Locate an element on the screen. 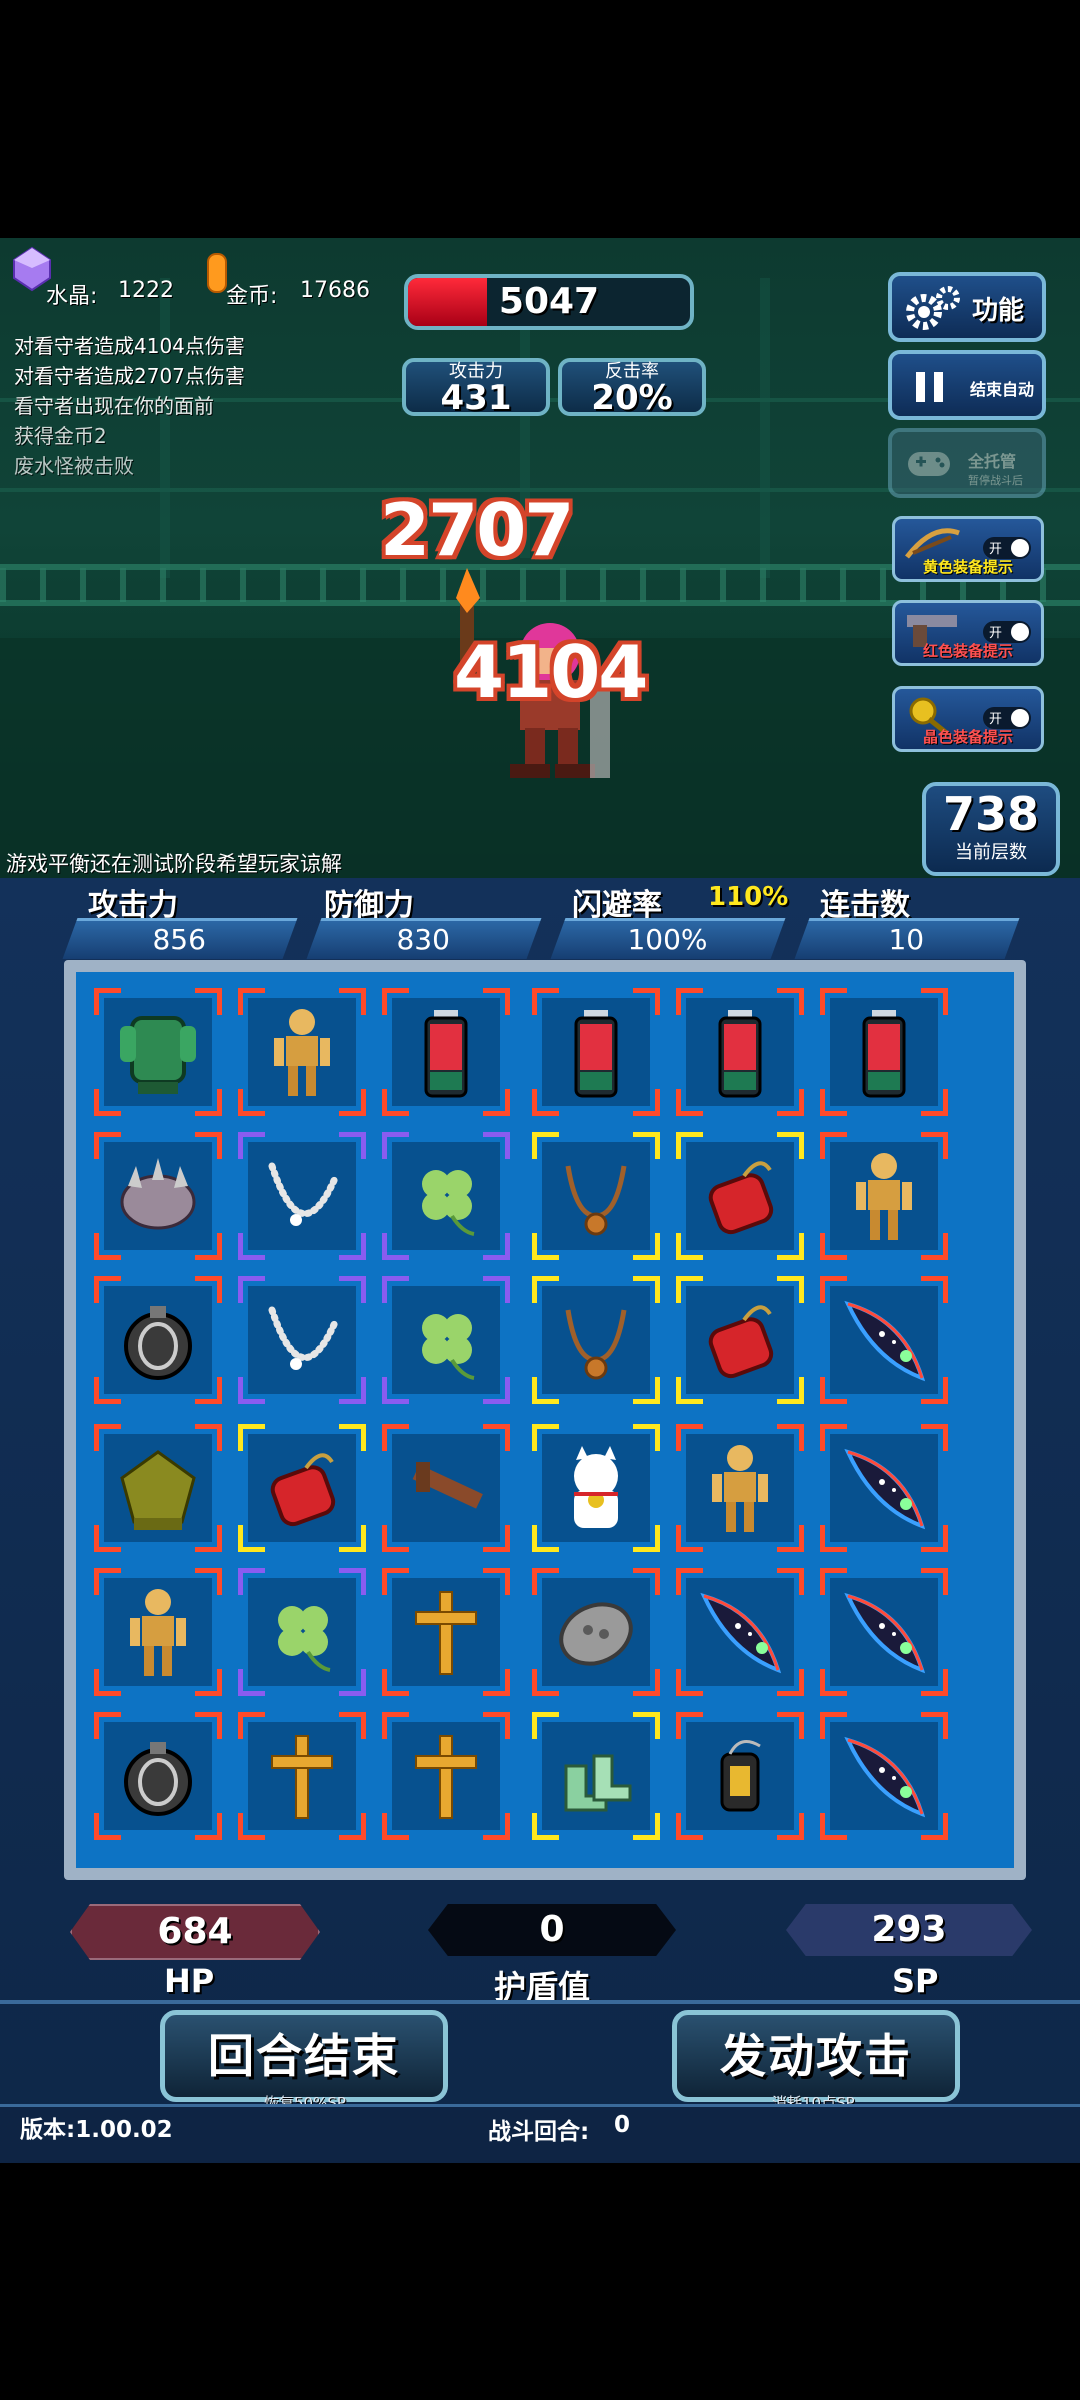  function-label: 功能 is located at coordinates (998, 311).